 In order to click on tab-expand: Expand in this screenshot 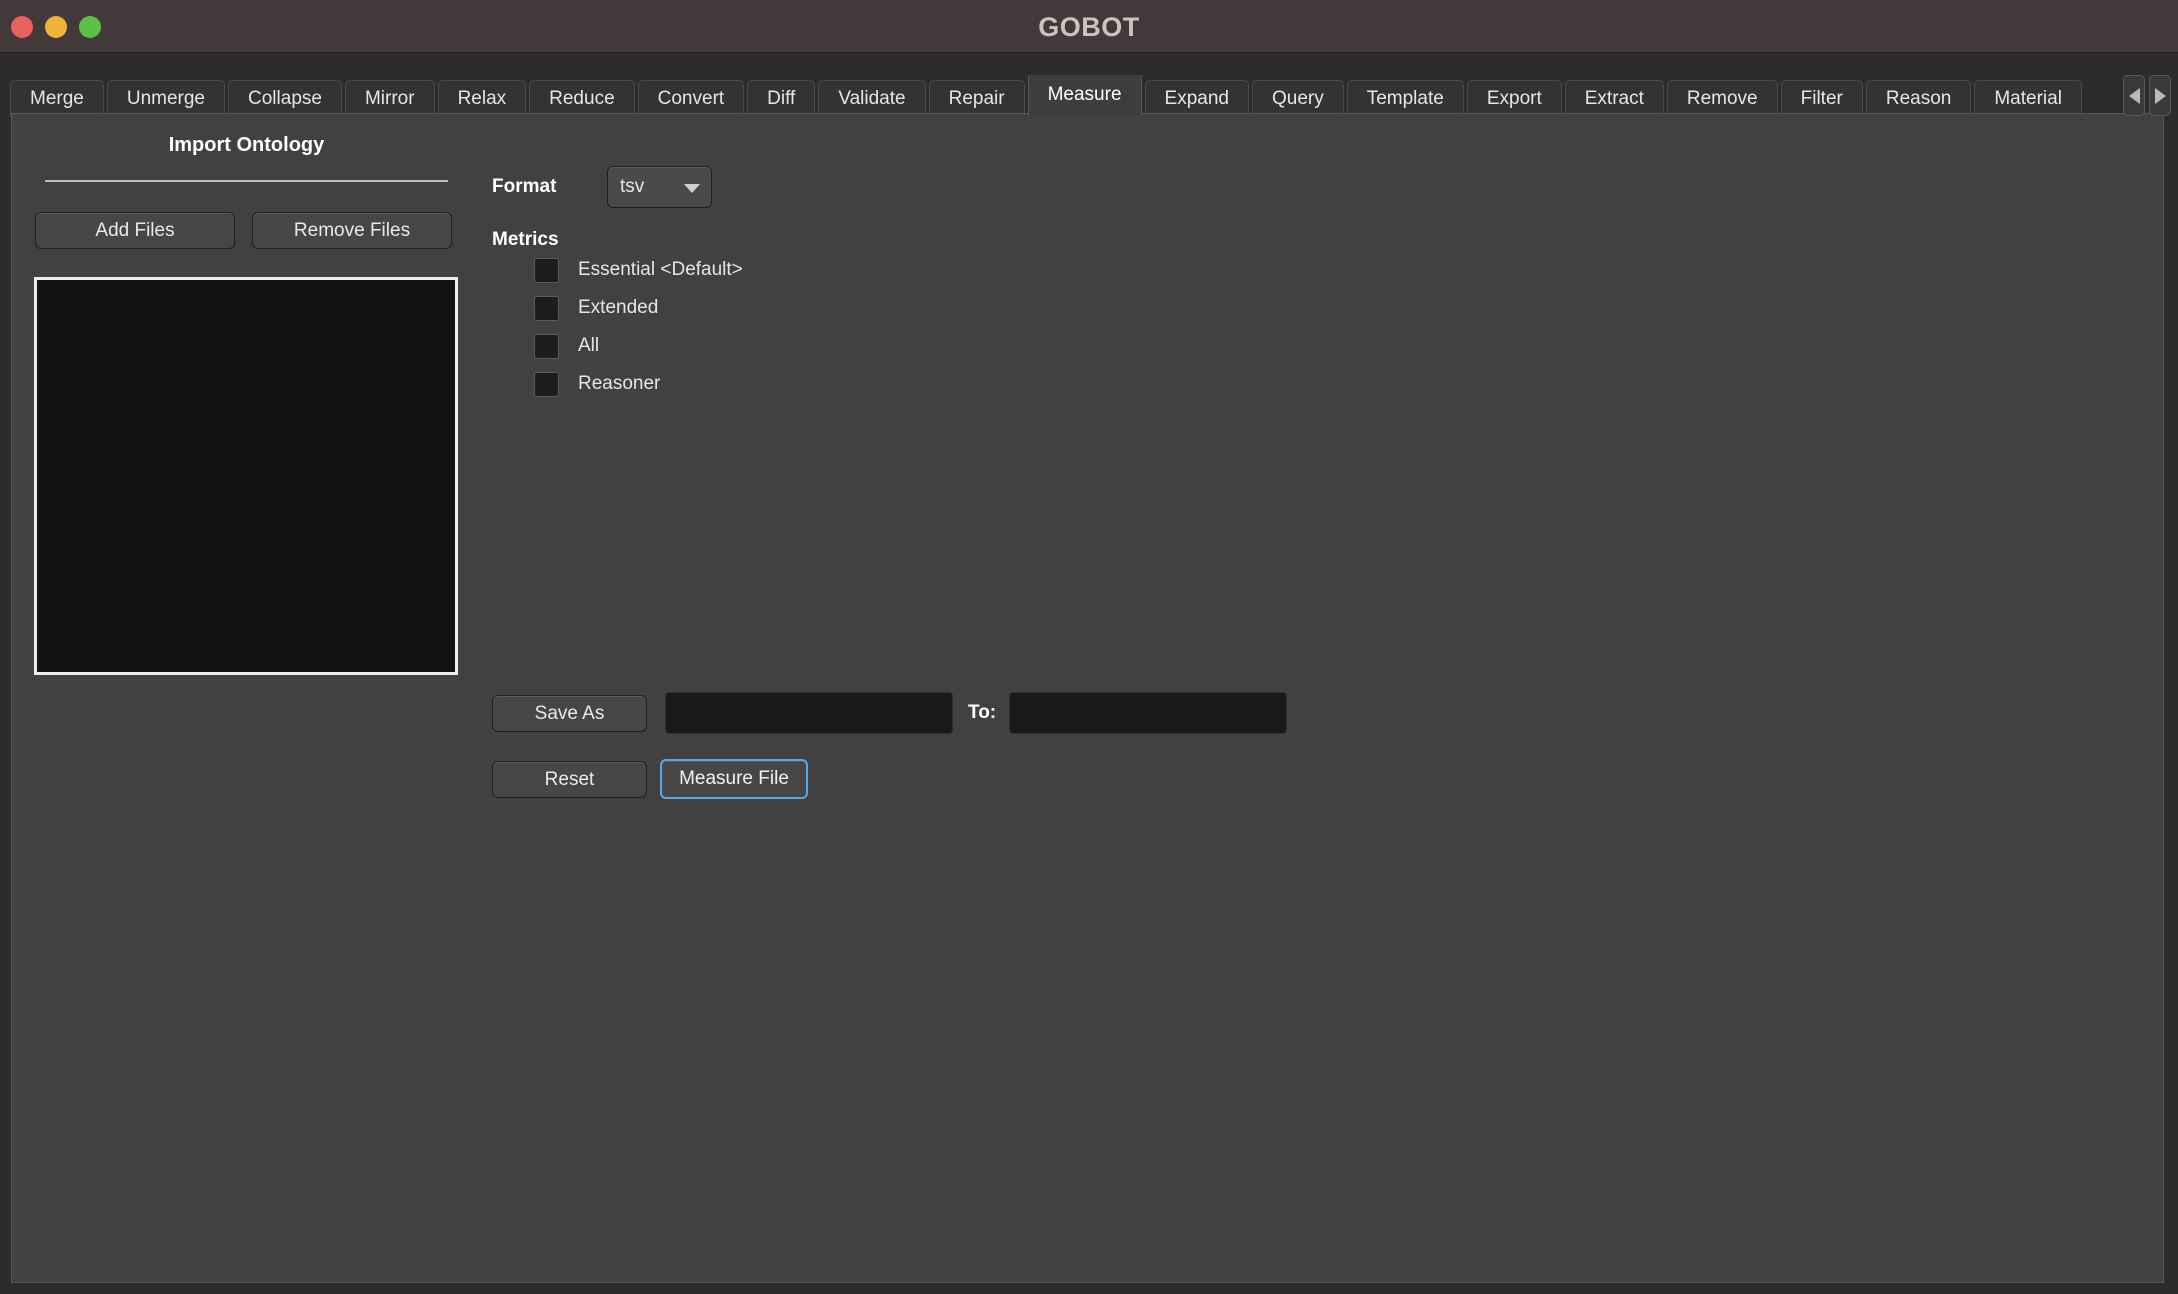, I will do `click(1196, 98)`.